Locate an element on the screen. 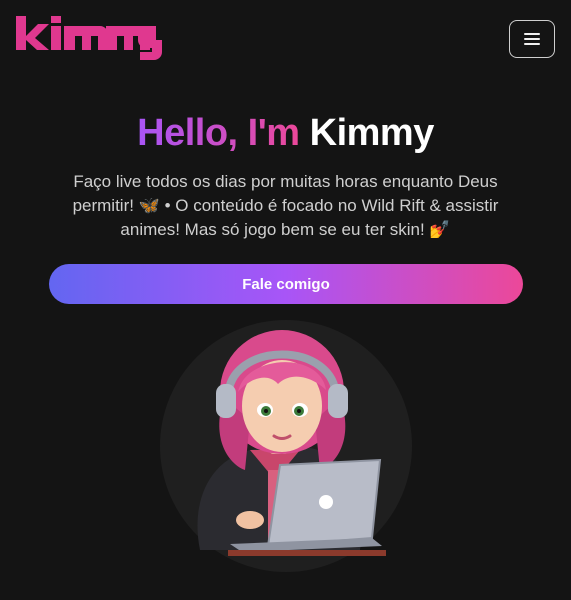 This screenshot has width=571, height=600. site-header is located at coordinates (285, 40).